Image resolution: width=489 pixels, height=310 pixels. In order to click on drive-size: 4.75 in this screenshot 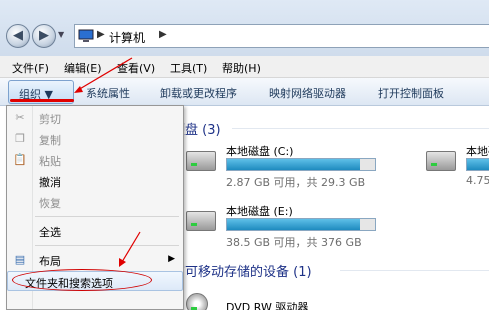, I will do `click(477, 180)`.